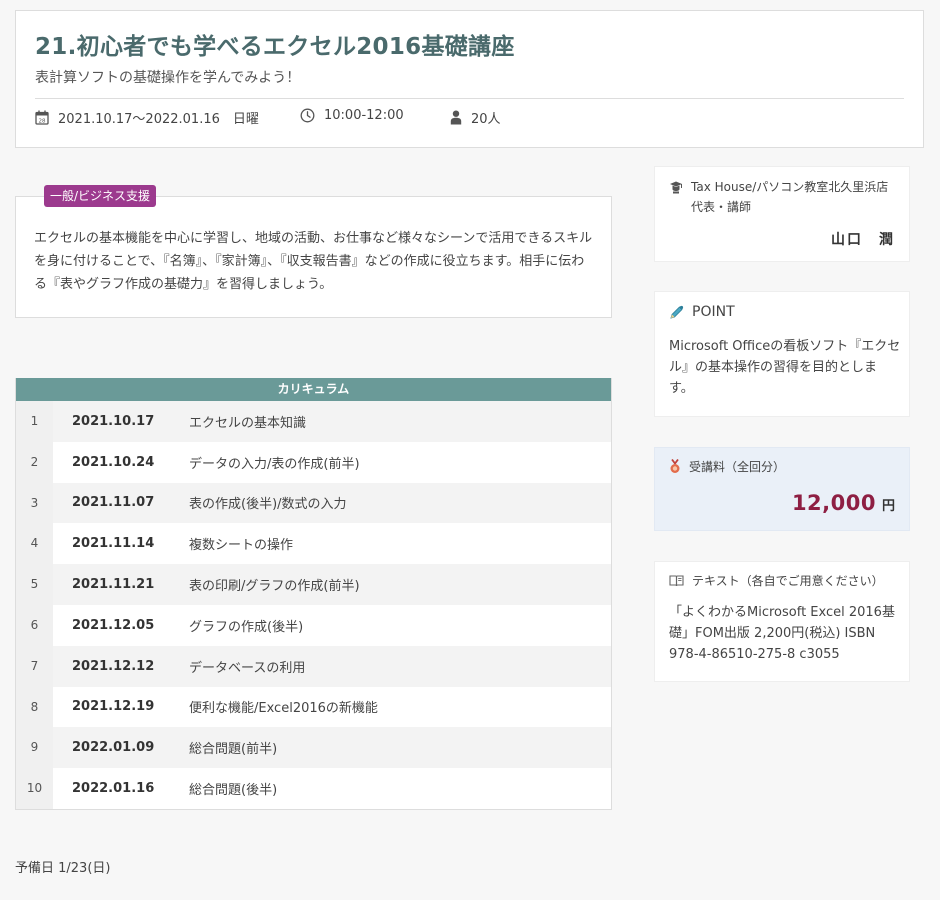 This screenshot has height=900, width=940. What do you see at coordinates (113, 462) in the screenshot?
I see `row-date: 2021.10.24` at bounding box center [113, 462].